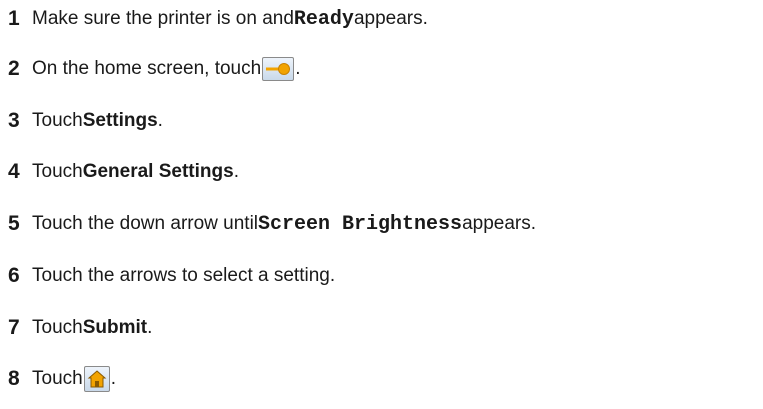  What do you see at coordinates (14, 171) in the screenshot?
I see `step-number: 4` at bounding box center [14, 171].